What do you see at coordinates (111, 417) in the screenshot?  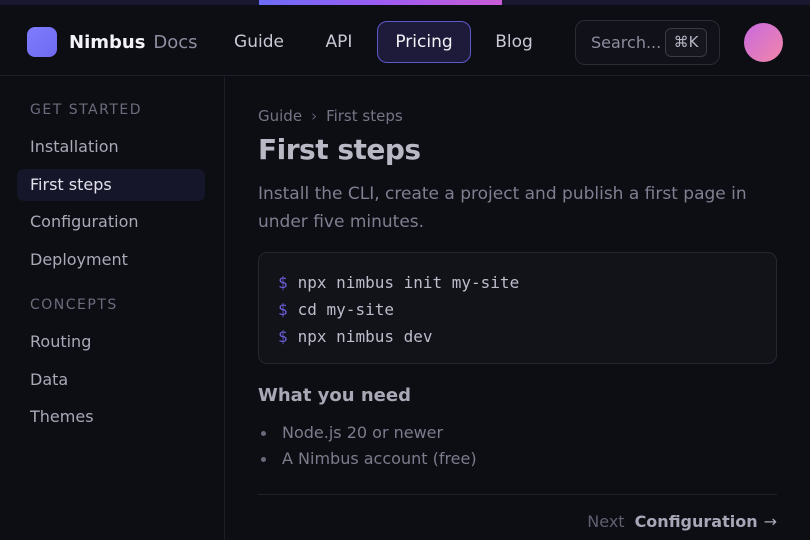 I see `sidebar-item-themes: Themes` at bounding box center [111, 417].